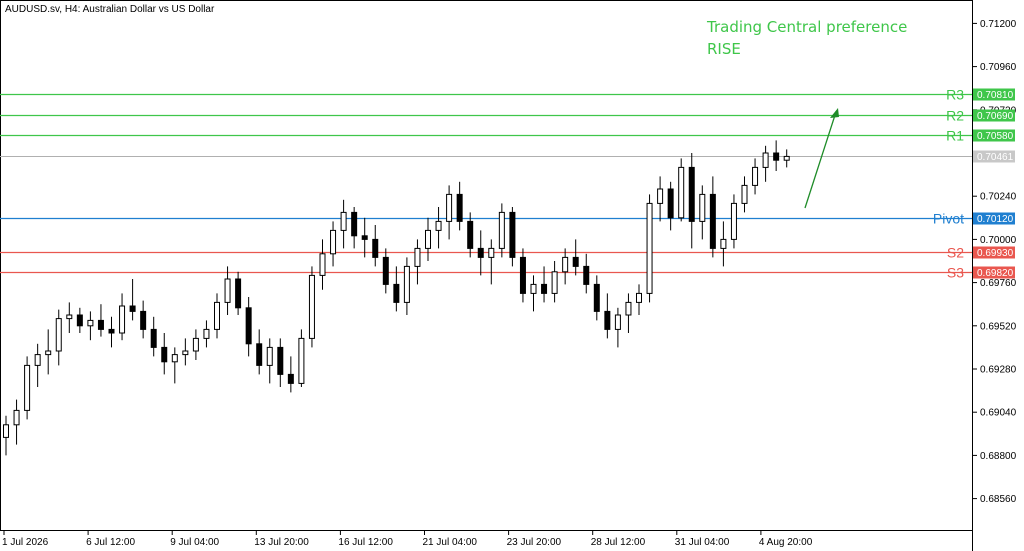  Describe the element at coordinates (998, 326) in the screenshot. I see `price-tick-label: 0.69520` at that location.